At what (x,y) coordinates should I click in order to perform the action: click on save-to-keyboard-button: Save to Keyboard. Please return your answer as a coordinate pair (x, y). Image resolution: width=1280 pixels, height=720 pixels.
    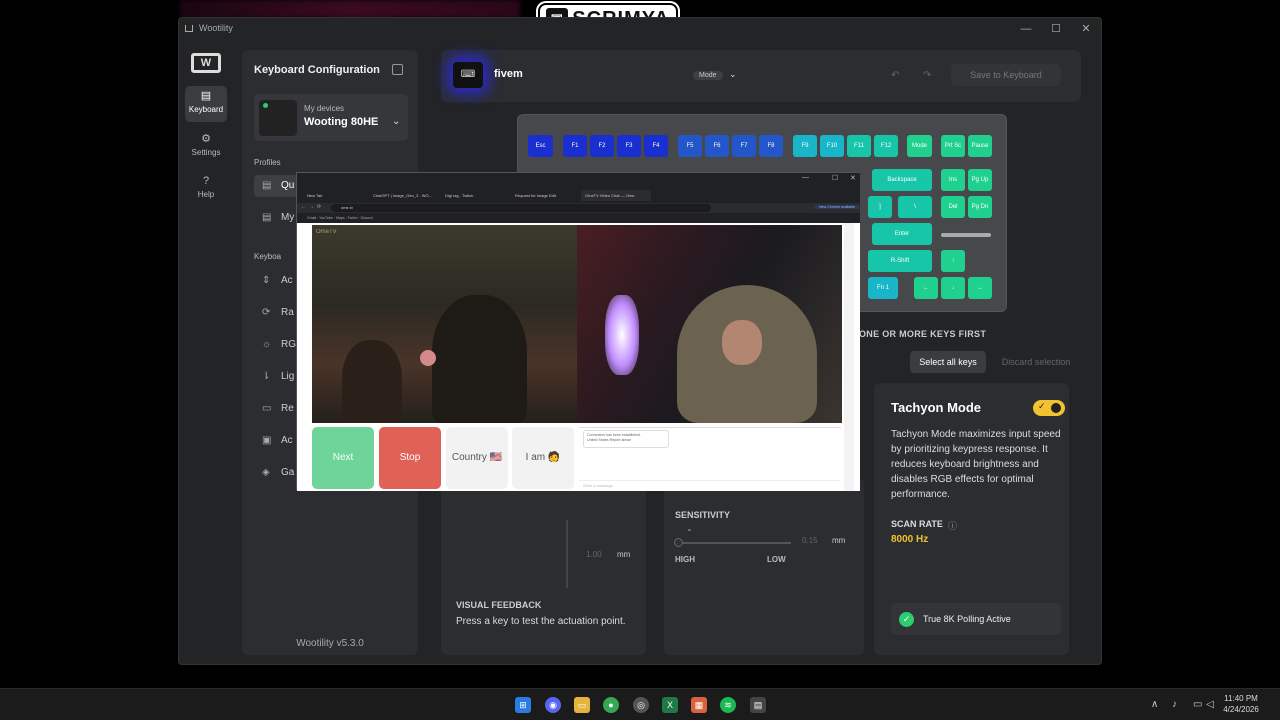
    Looking at the image, I should click on (1006, 75).